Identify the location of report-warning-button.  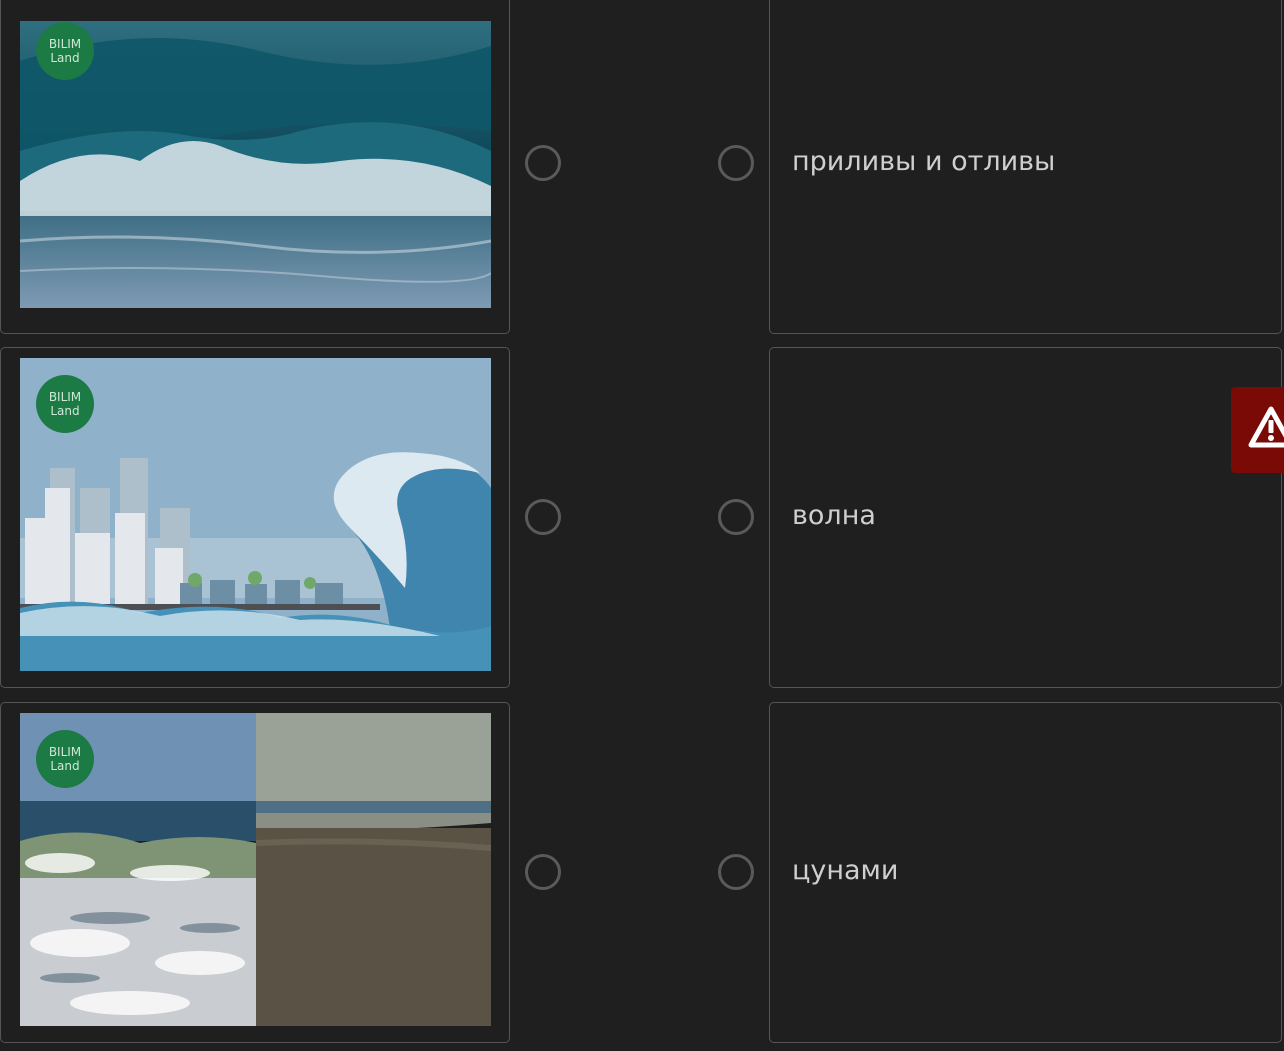
(1257, 430).